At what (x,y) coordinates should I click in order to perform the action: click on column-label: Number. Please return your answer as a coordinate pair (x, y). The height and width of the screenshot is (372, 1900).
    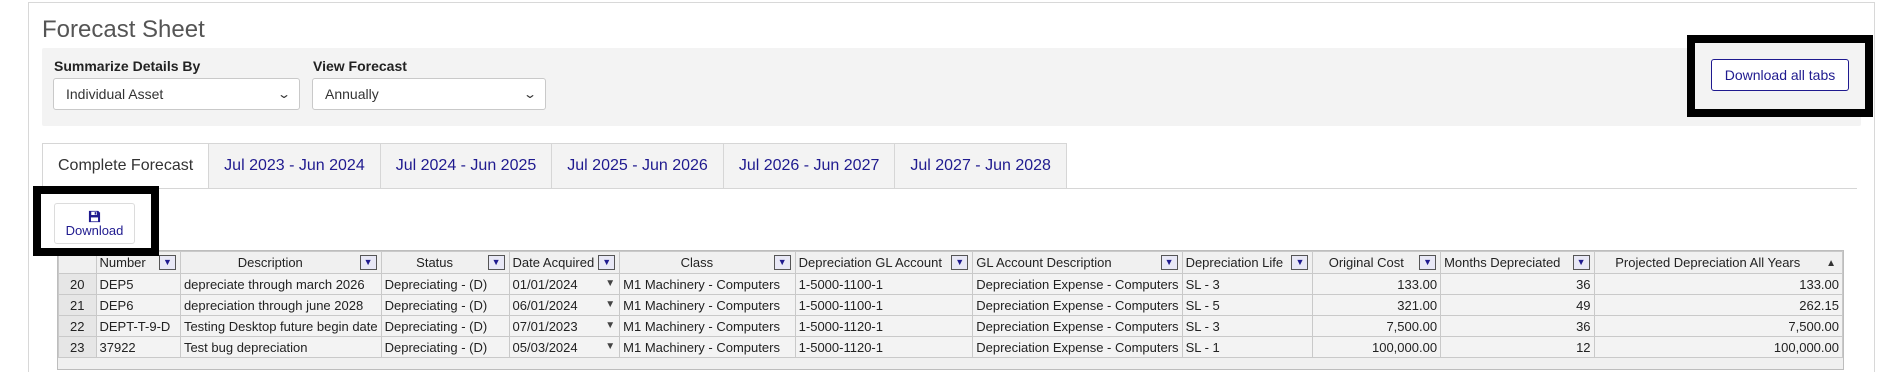
    Looking at the image, I should click on (122, 262).